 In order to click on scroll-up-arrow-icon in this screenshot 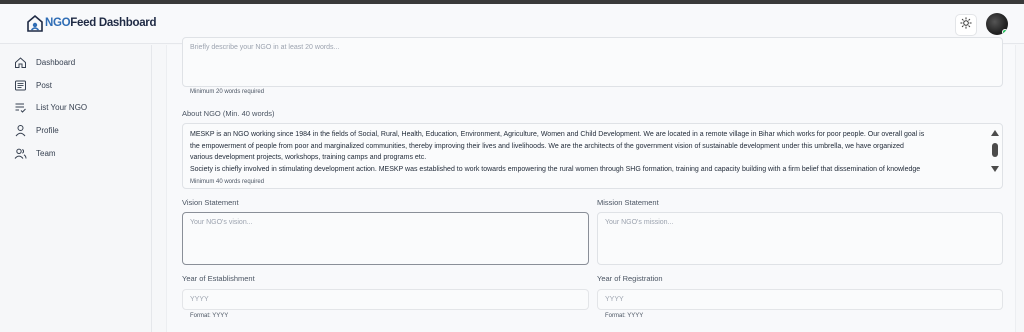, I will do `click(995, 133)`.